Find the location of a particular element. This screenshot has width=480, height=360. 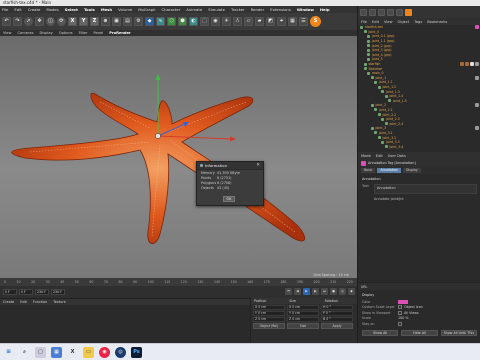

coord-button-apply: Apply is located at coordinates (337, 326).